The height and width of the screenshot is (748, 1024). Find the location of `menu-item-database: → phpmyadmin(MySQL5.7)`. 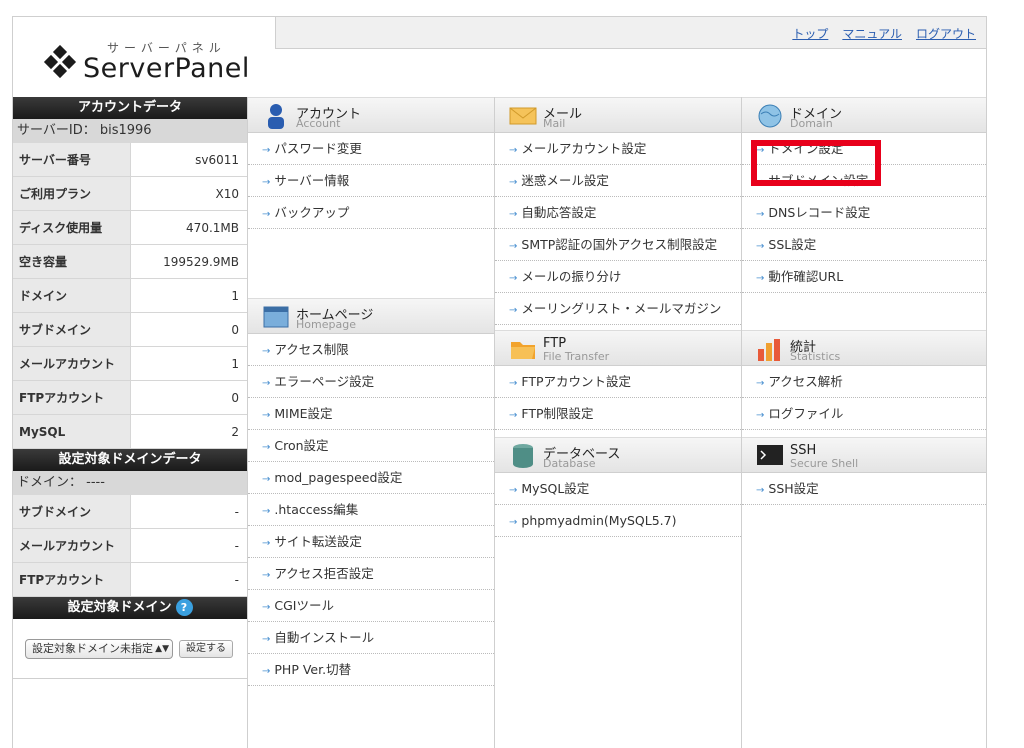

menu-item-database: → phpmyadmin(MySQL5.7) is located at coordinates (618, 521).